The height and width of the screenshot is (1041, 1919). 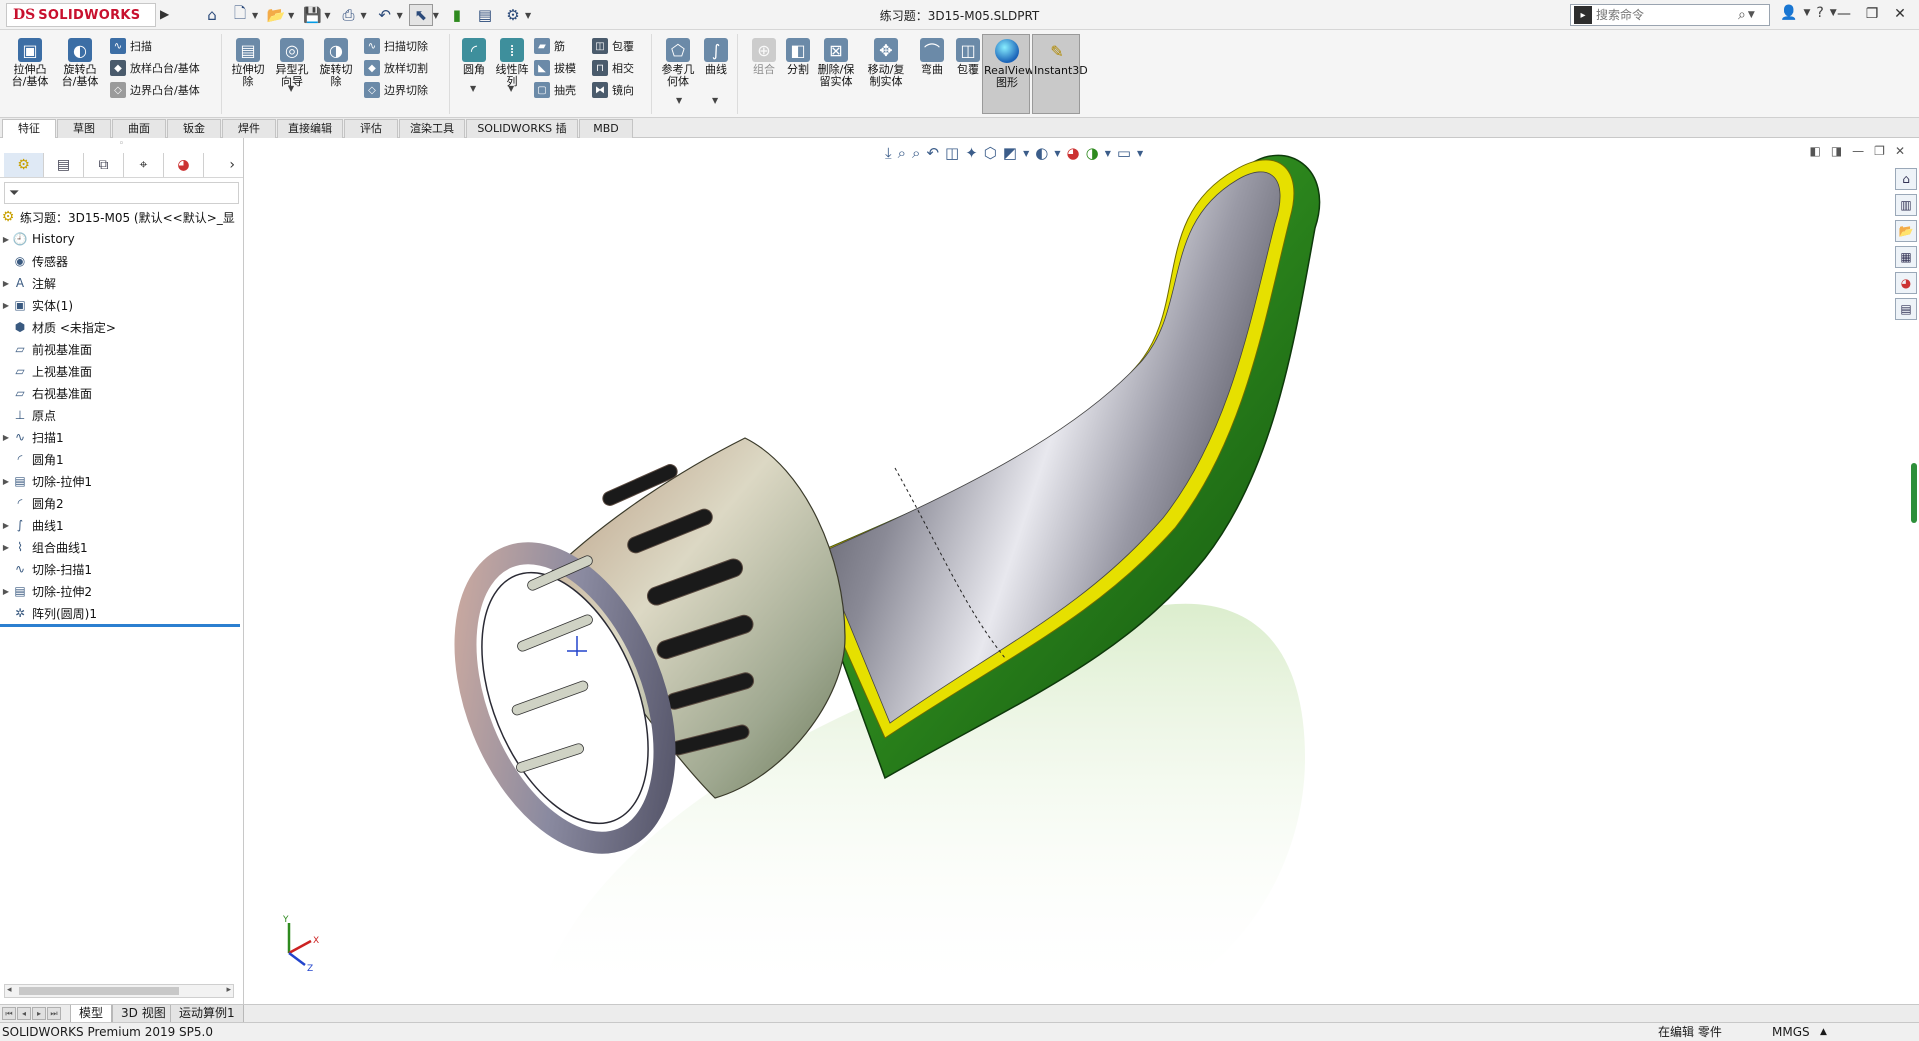 What do you see at coordinates (916, 153) in the screenshot?
I see `zoom-area-icon: ⌕` at bounding box center [916, 153].